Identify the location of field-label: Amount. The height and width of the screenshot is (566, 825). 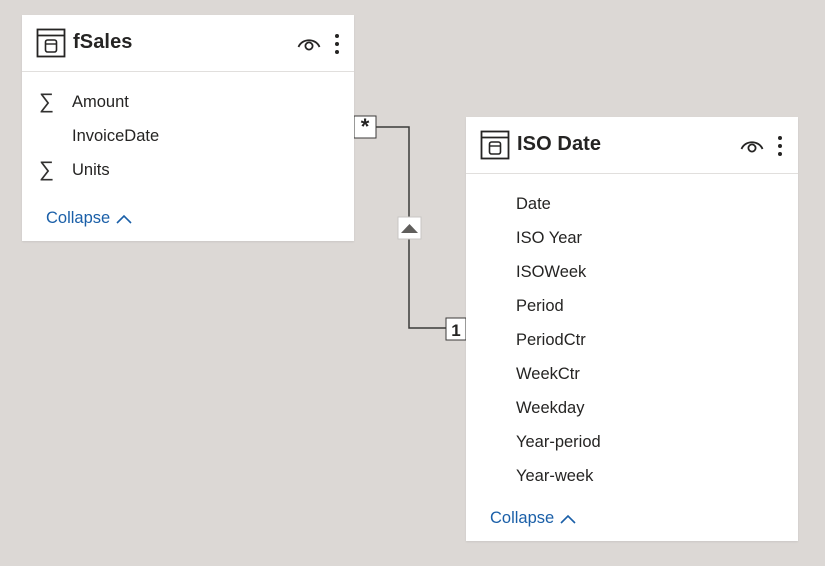
(100, 102).